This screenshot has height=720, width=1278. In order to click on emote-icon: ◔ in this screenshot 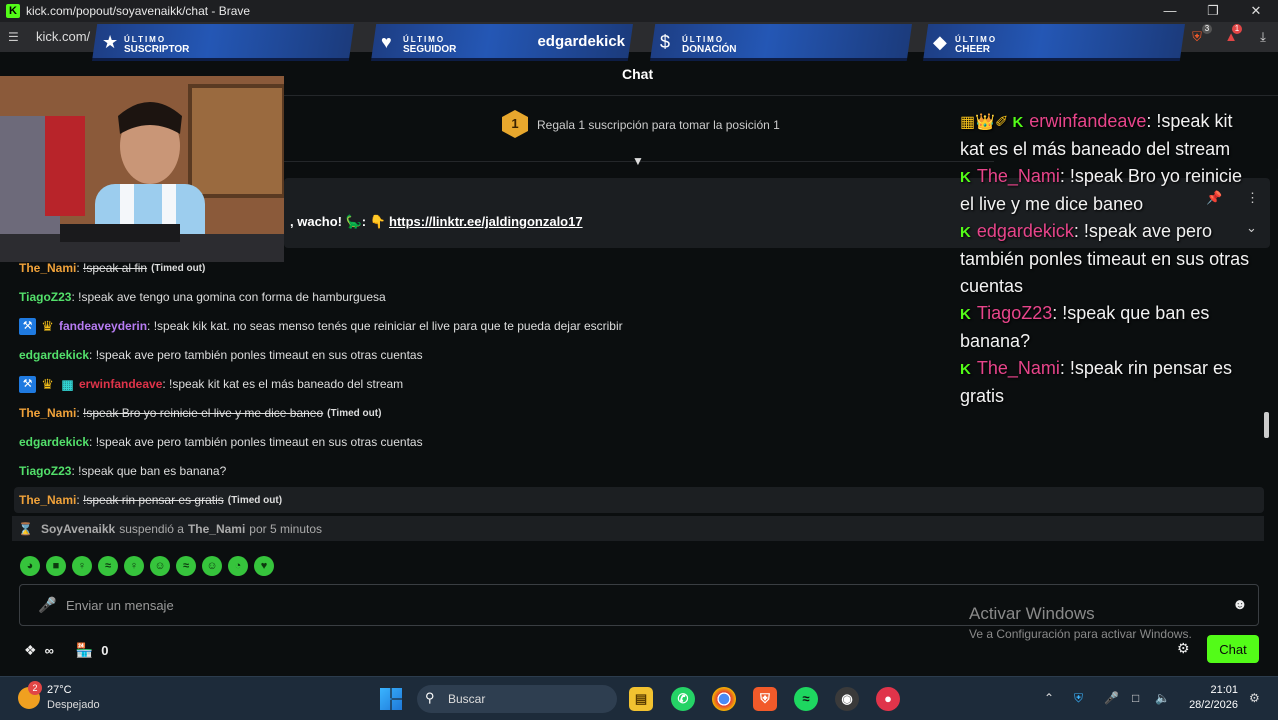, I will do `click(238, 566)`.